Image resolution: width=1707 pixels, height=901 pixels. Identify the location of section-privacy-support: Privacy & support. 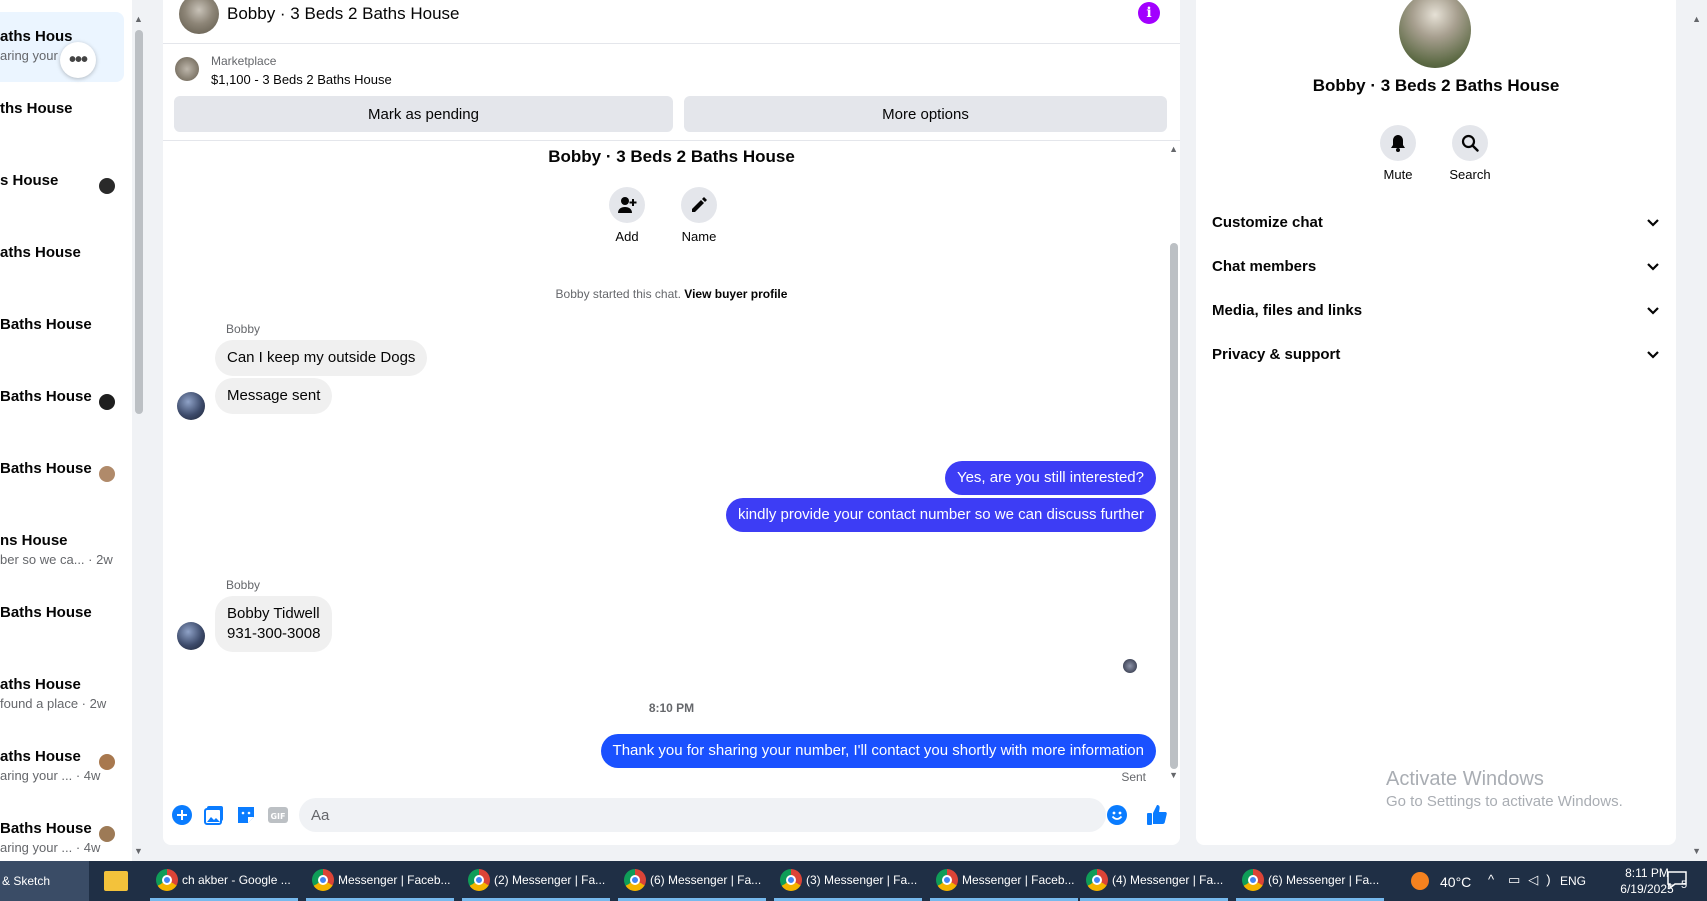
(1436, 354).